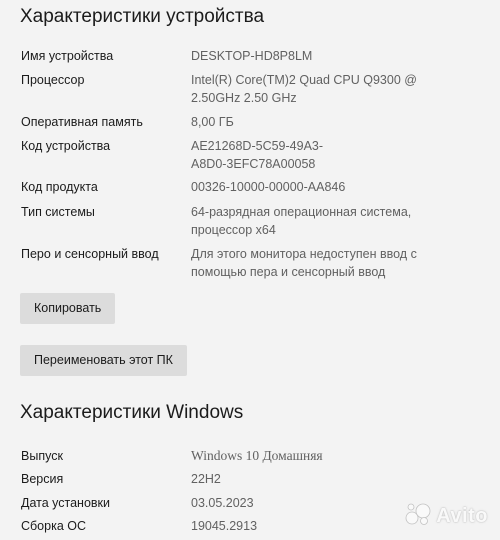 This screenshot has height=540, width=500. I want to click on copy-button: Копировать, so click(68, 308).